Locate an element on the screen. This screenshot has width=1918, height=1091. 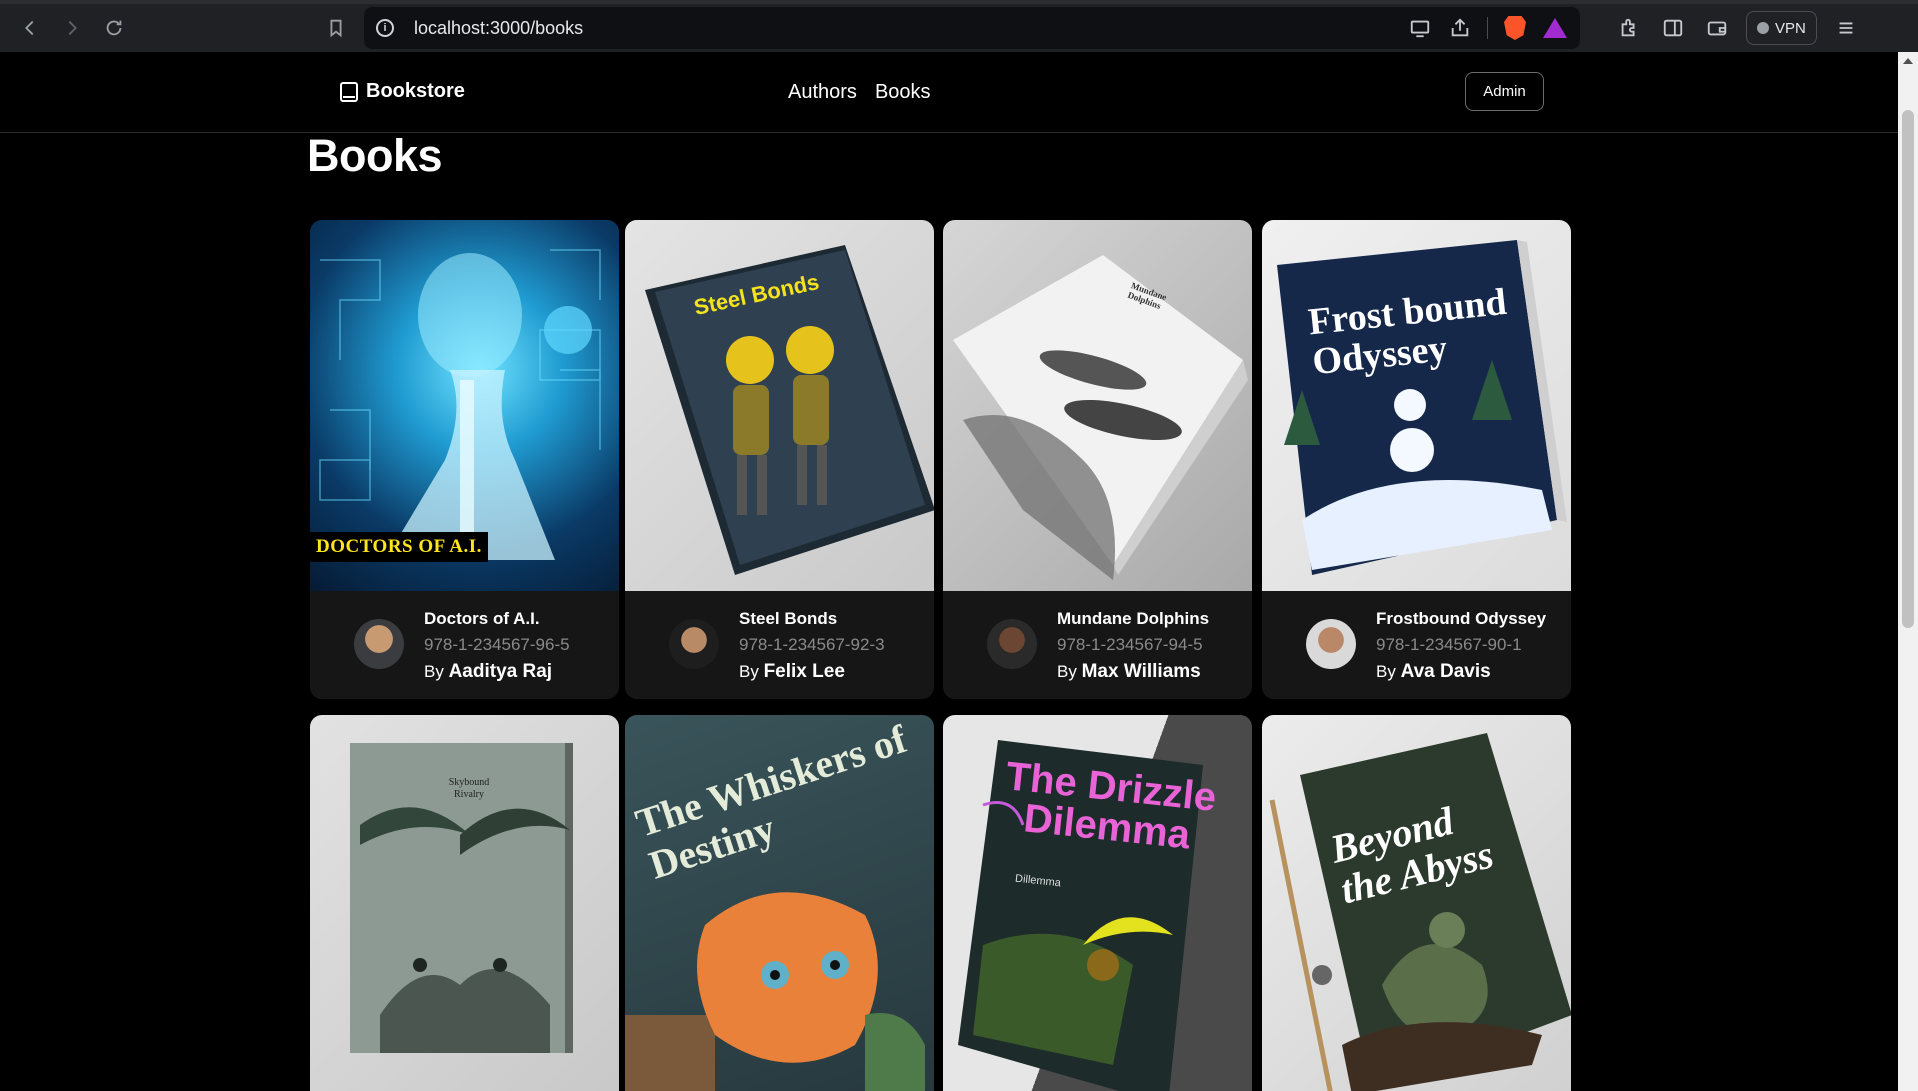
book-card: Skybound Rivalry is located at coordinates (464, 903).